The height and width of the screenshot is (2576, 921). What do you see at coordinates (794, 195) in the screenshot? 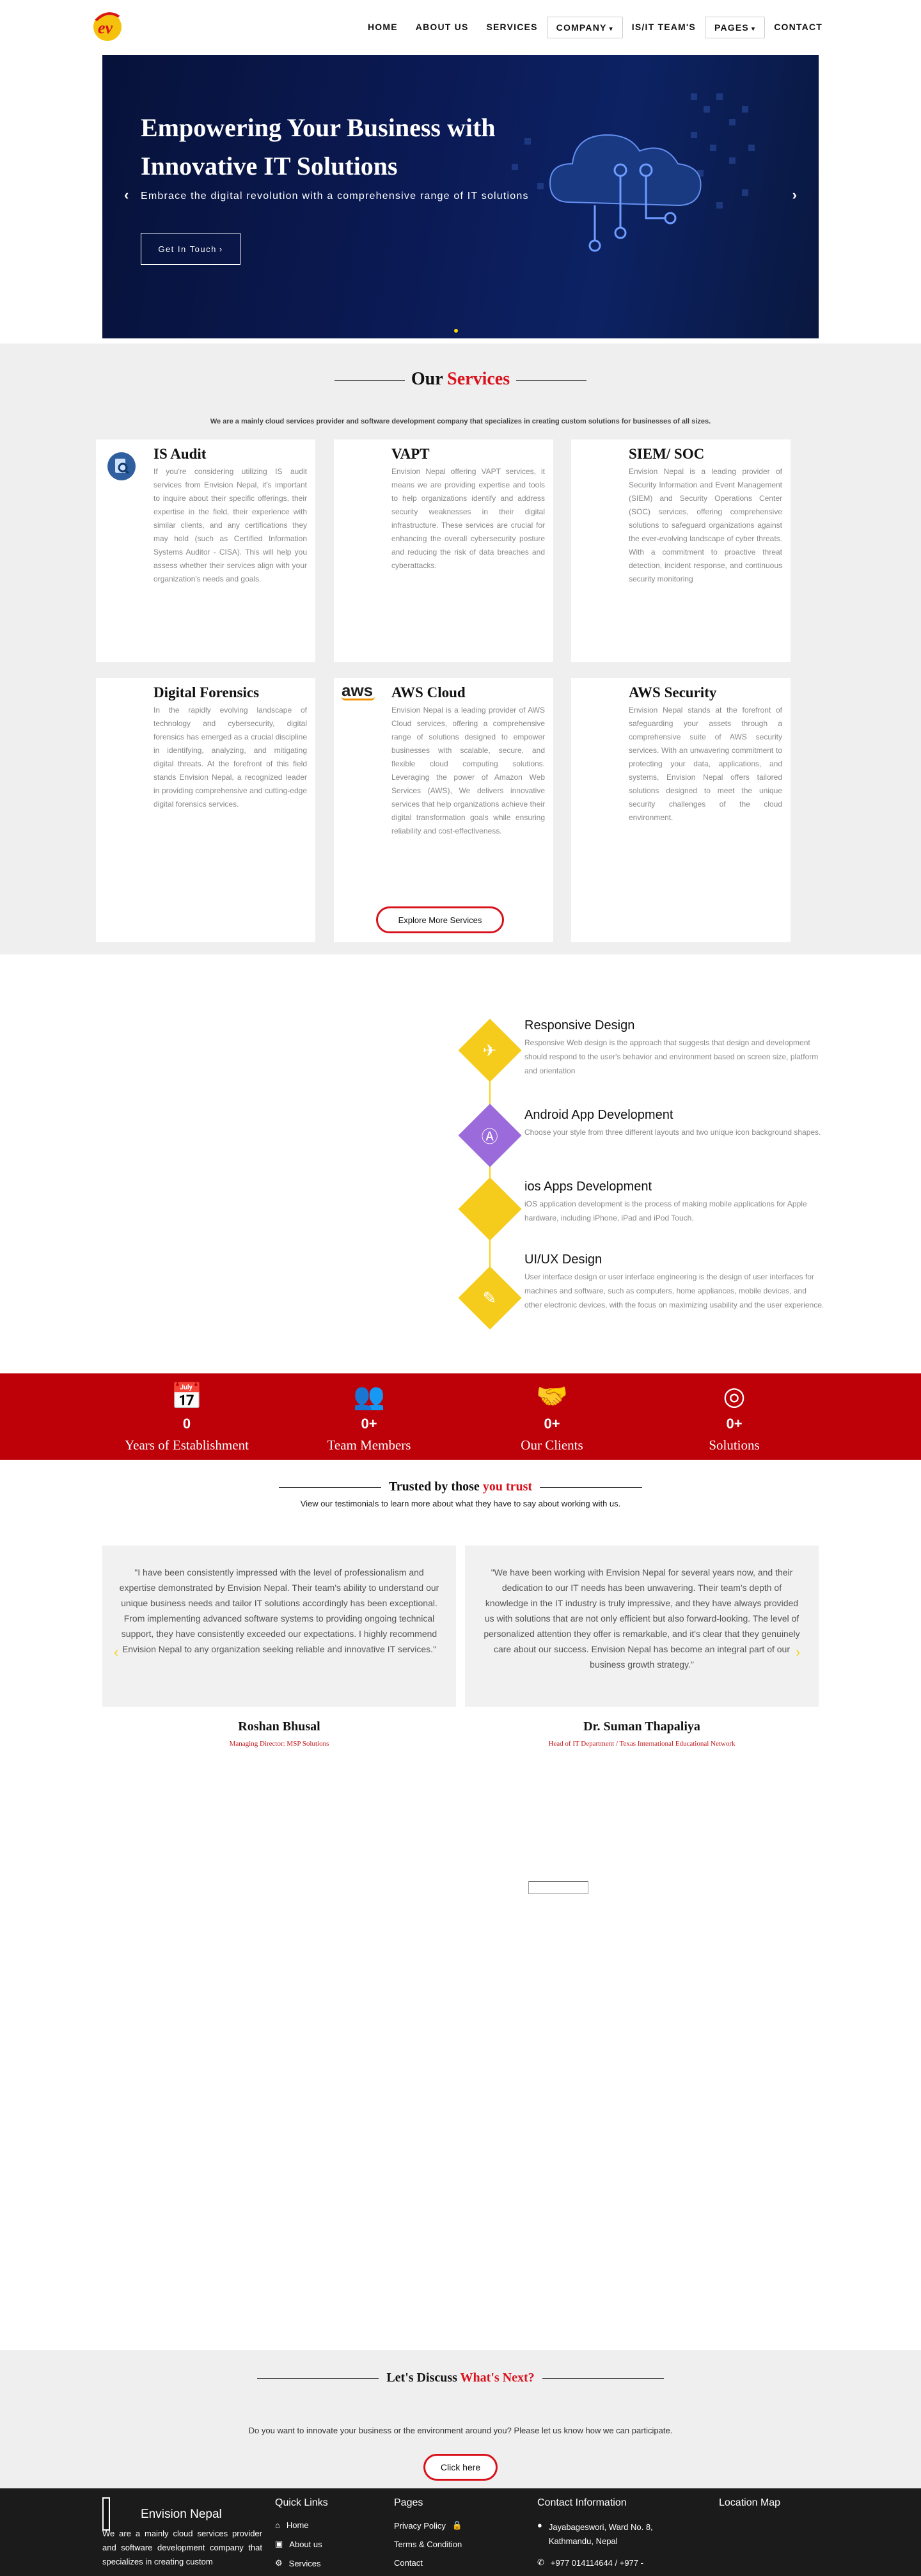
I see `slider-next-icon: ›` at bounding box center [794, 195].